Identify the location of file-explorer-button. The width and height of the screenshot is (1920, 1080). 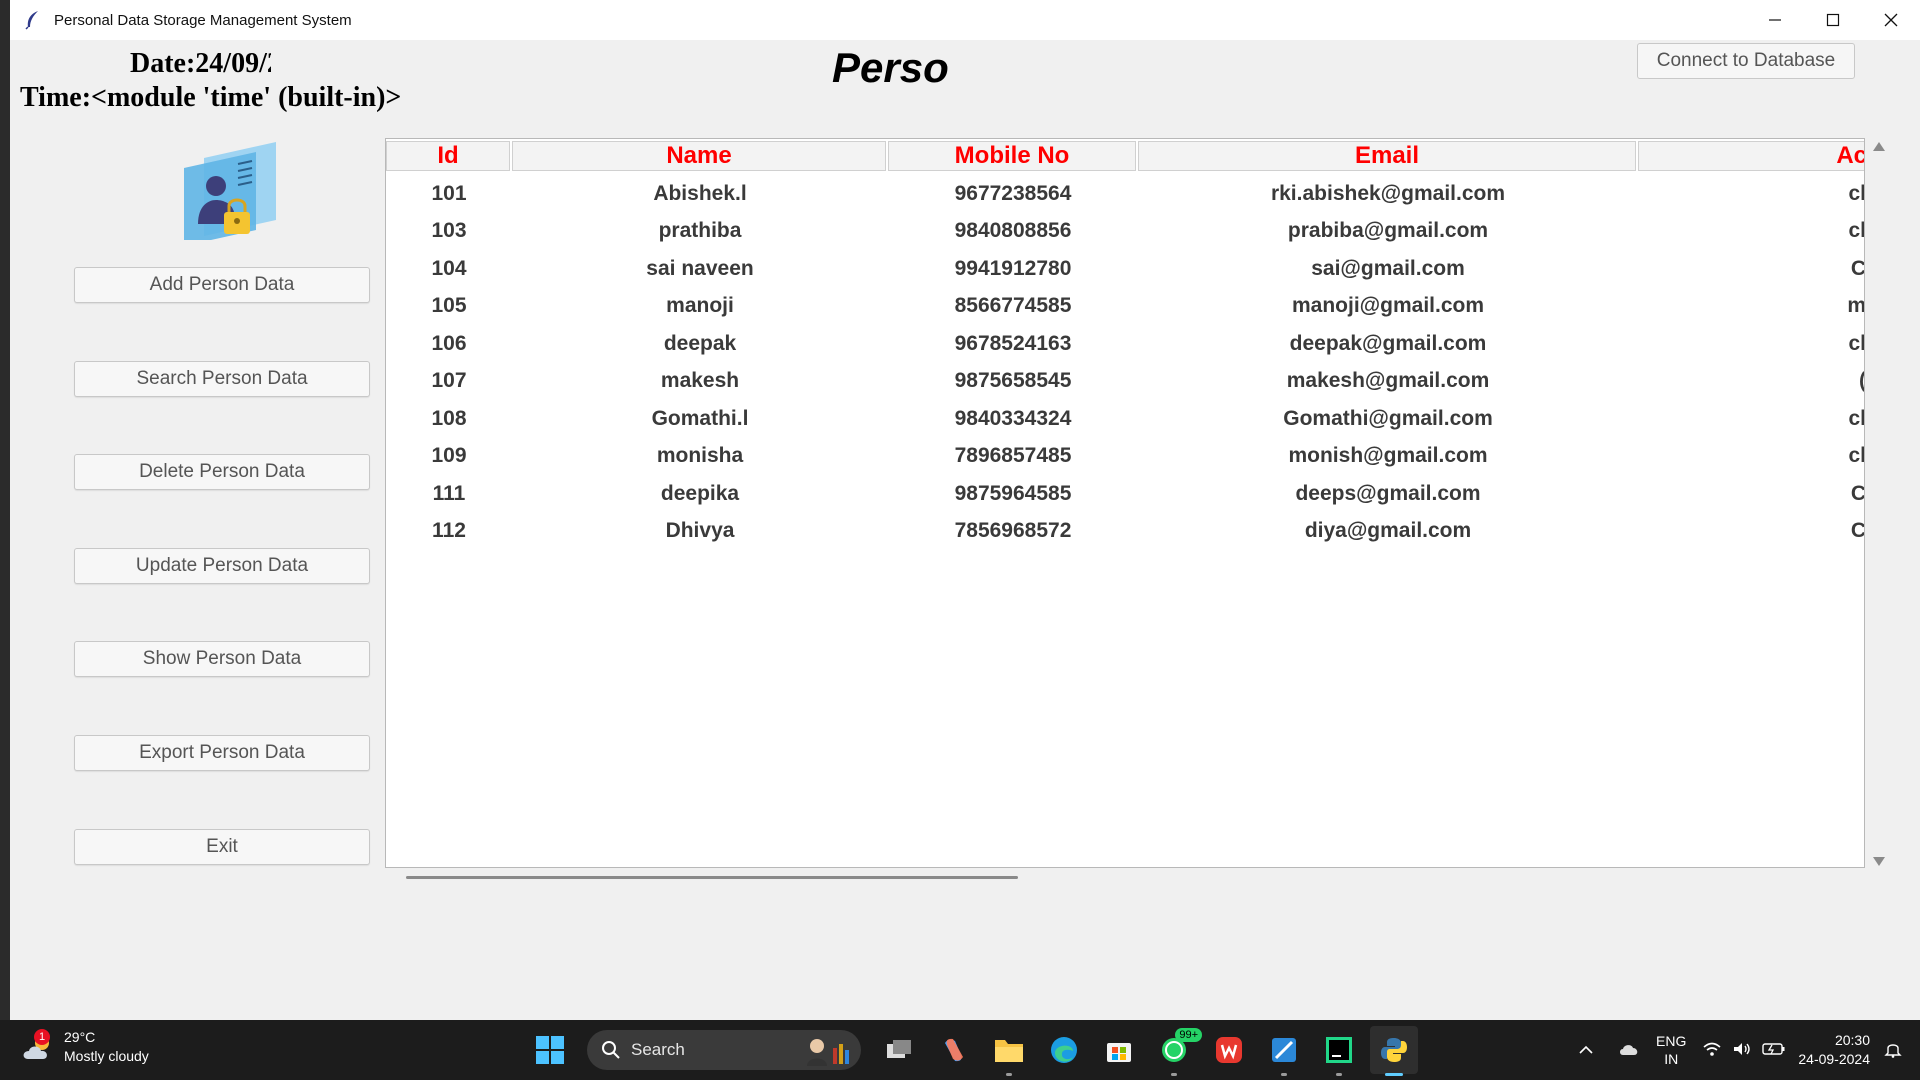
(1009, 1051).